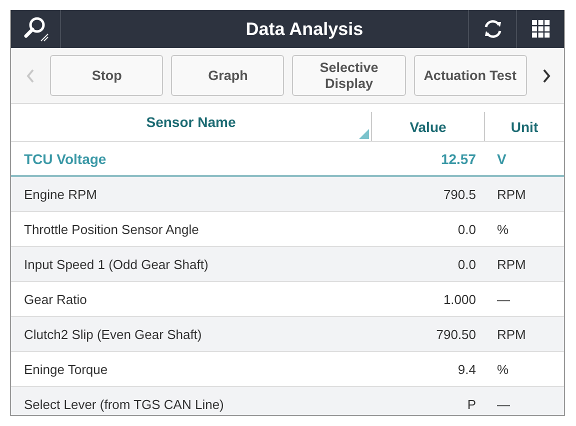 Image resolution: width=576 pixels, height=426 pixels. Describe the element at coordinates (31, 75) in the screenshot. I see `chevron-left-icon` at that location.